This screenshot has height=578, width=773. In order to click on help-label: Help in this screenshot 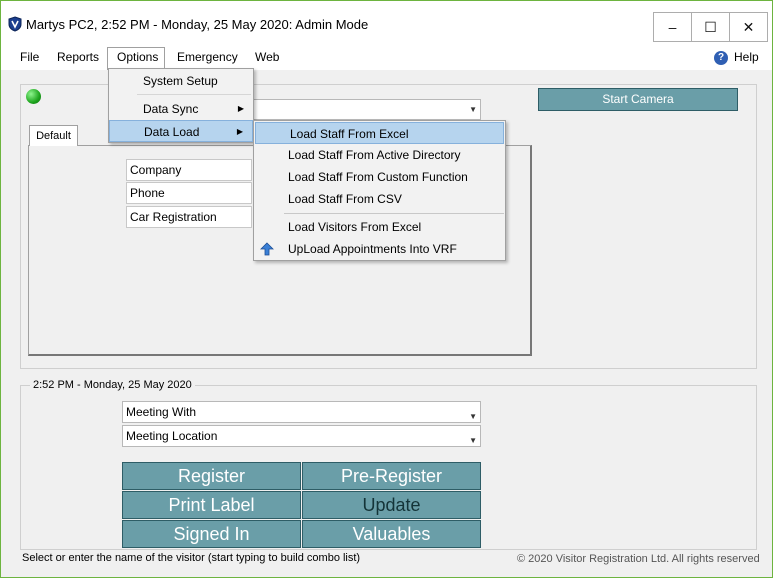, I will do `click(746, 57)`.